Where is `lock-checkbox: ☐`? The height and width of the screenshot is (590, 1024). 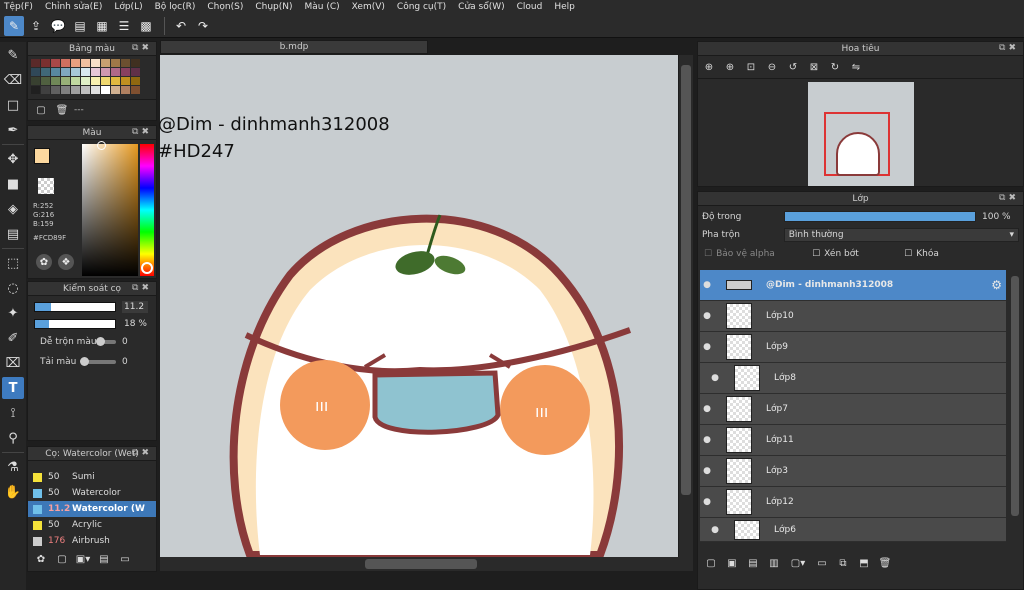
lock-checkbox: ☐ is located at coordinates (908, 254).